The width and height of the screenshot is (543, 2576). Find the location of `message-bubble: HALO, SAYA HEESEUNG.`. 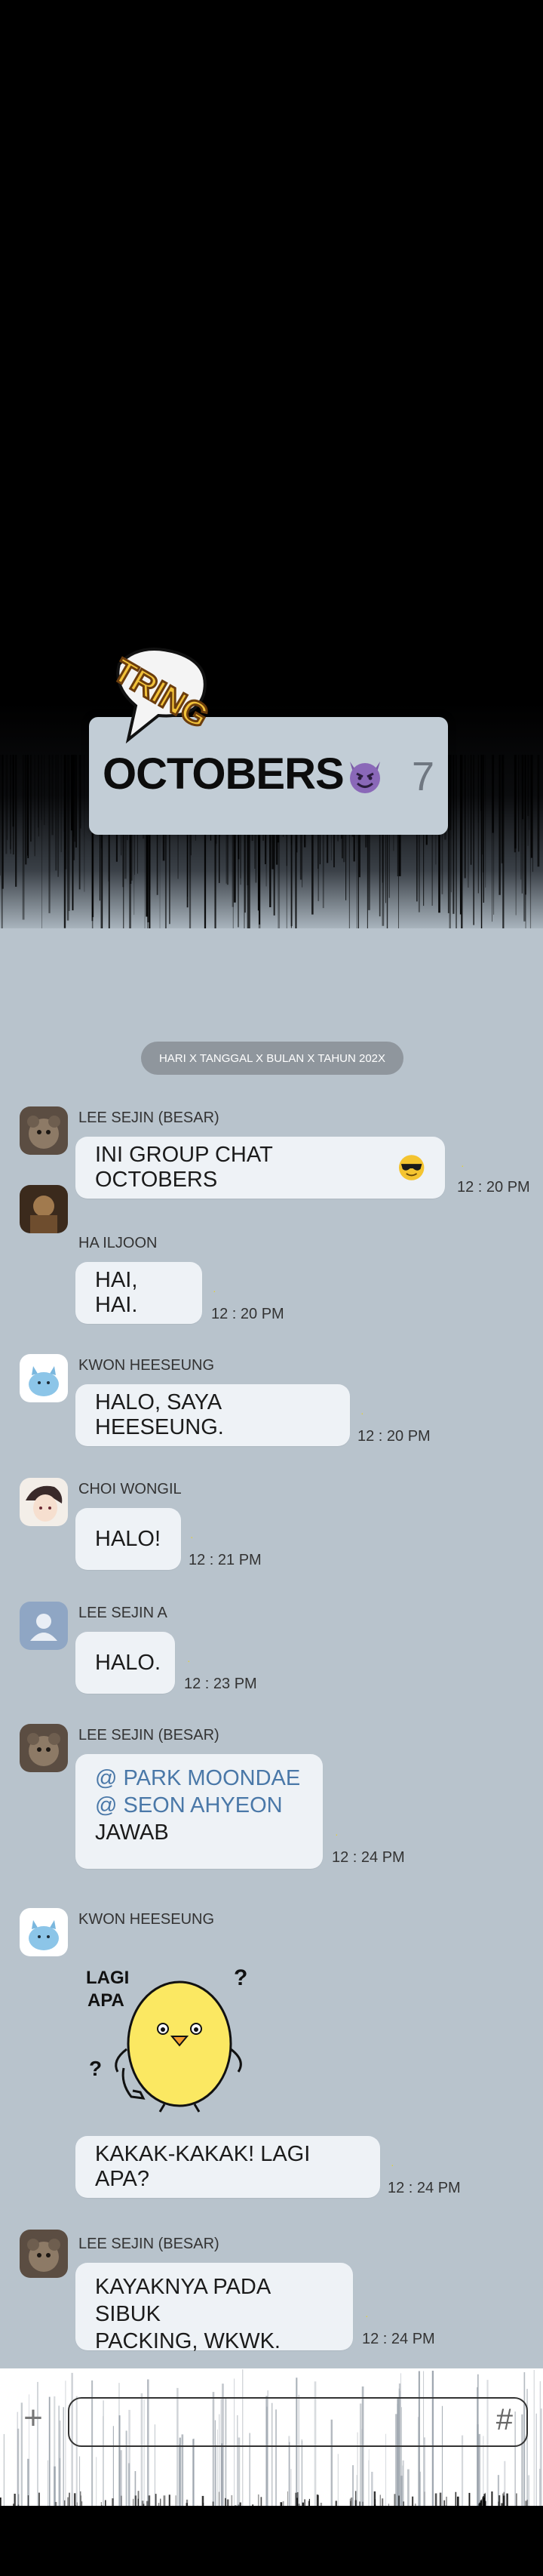

message-bubble: HALO, SAYA HEESEUNG. is located at coordinates (212, 1415).